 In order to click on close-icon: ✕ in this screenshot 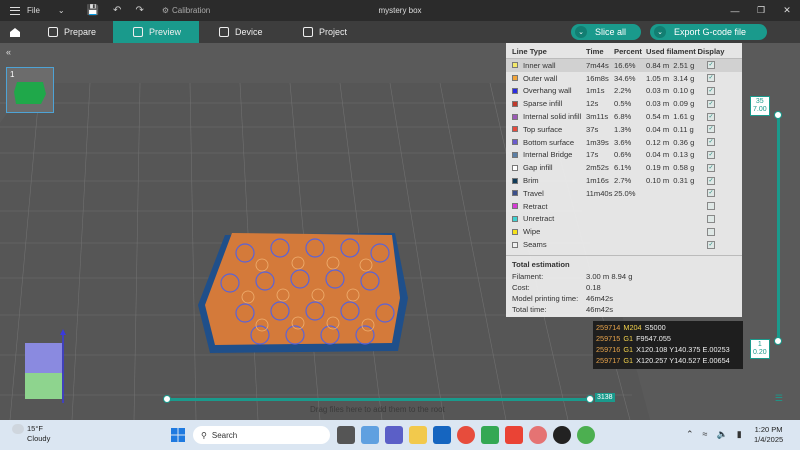, I will do `click(787, 10)`.